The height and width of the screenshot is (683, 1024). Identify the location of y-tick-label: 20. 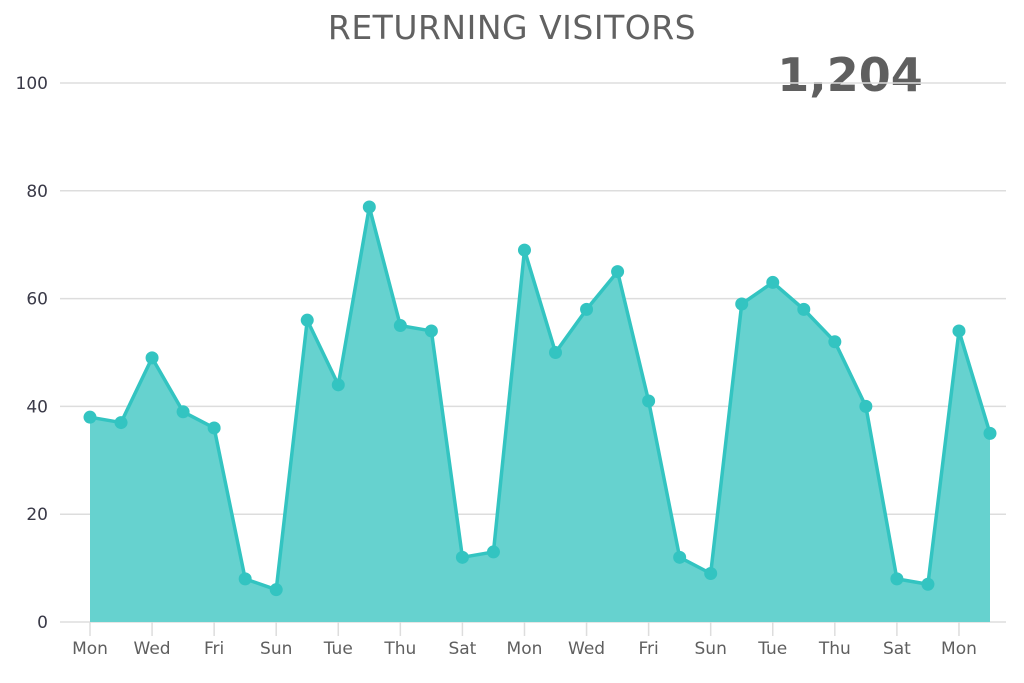
(37, 515).